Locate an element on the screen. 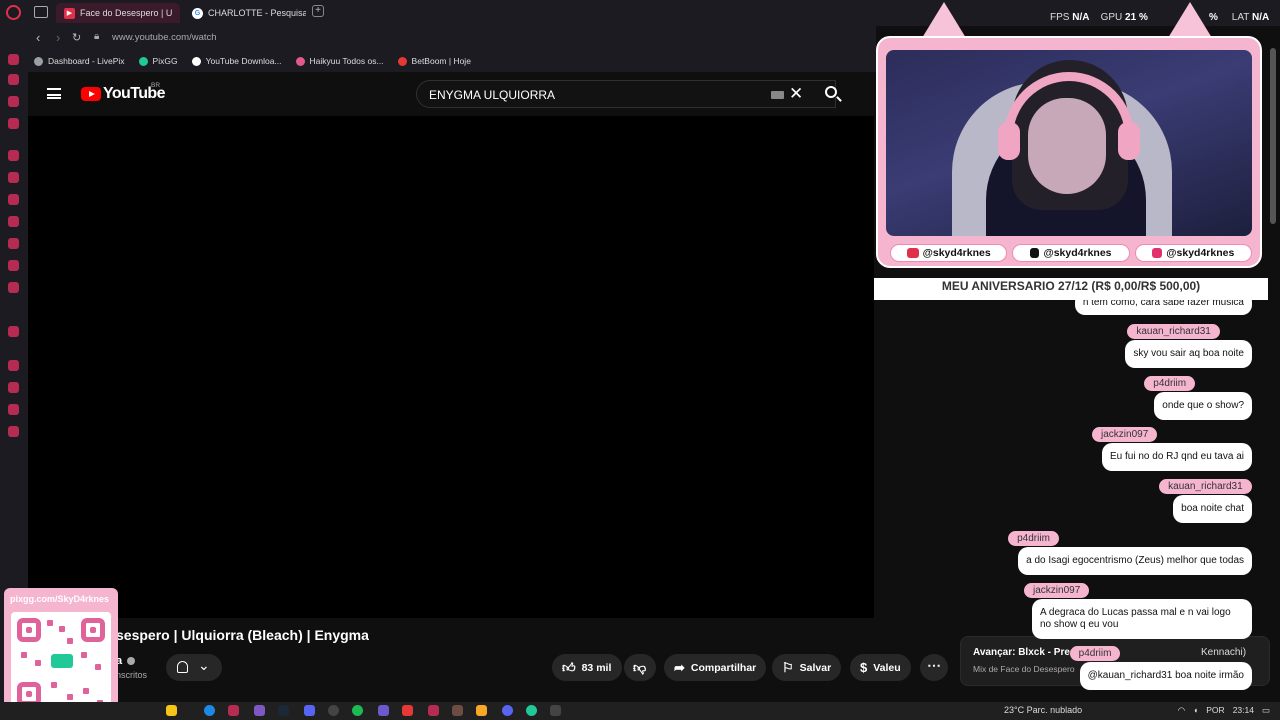 The height and width of the screenshot is (720, 1280). file-explorer-icon is located at coordinates (481, 710).